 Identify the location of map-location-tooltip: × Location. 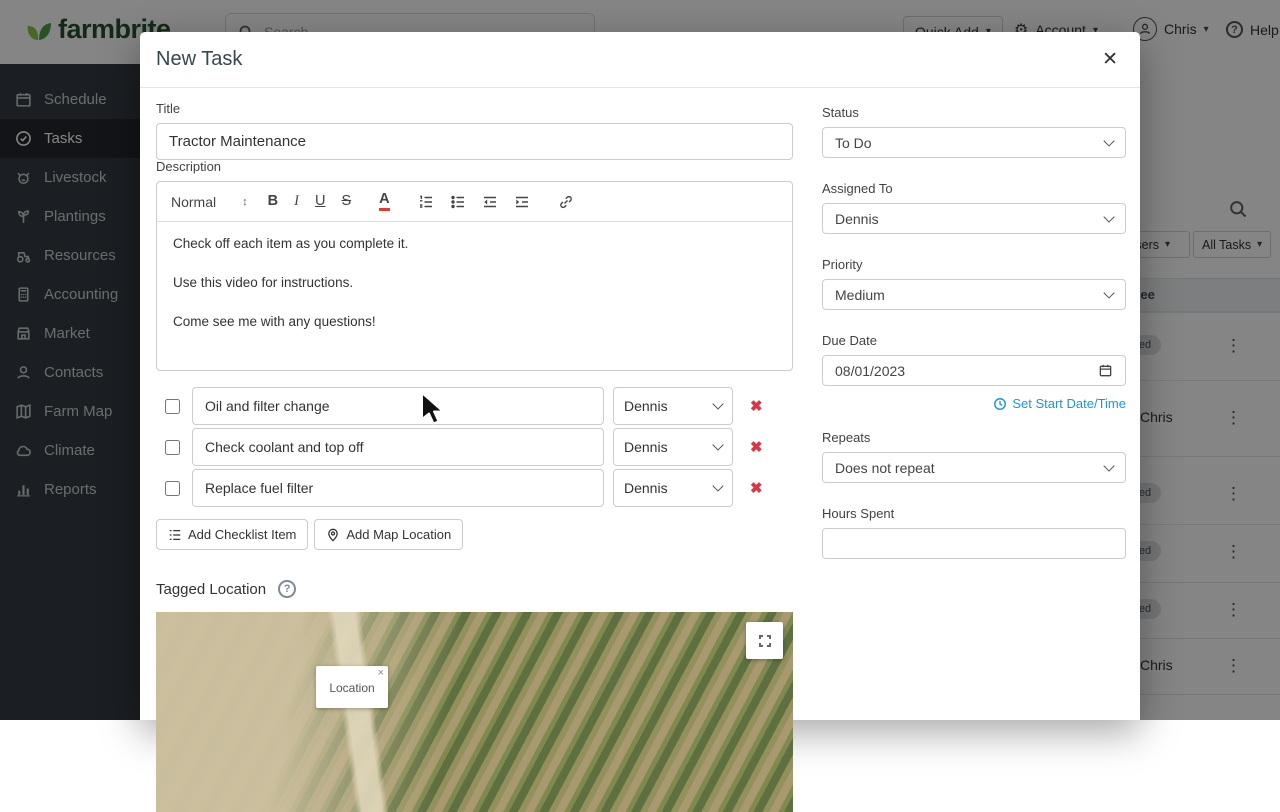
(352, 687).